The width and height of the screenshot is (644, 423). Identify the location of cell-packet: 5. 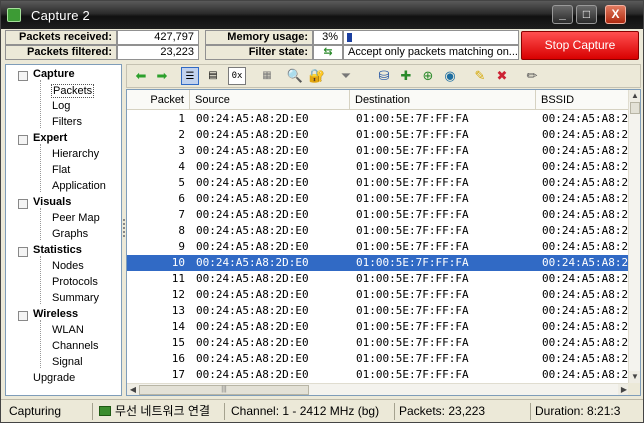
(181, 182).